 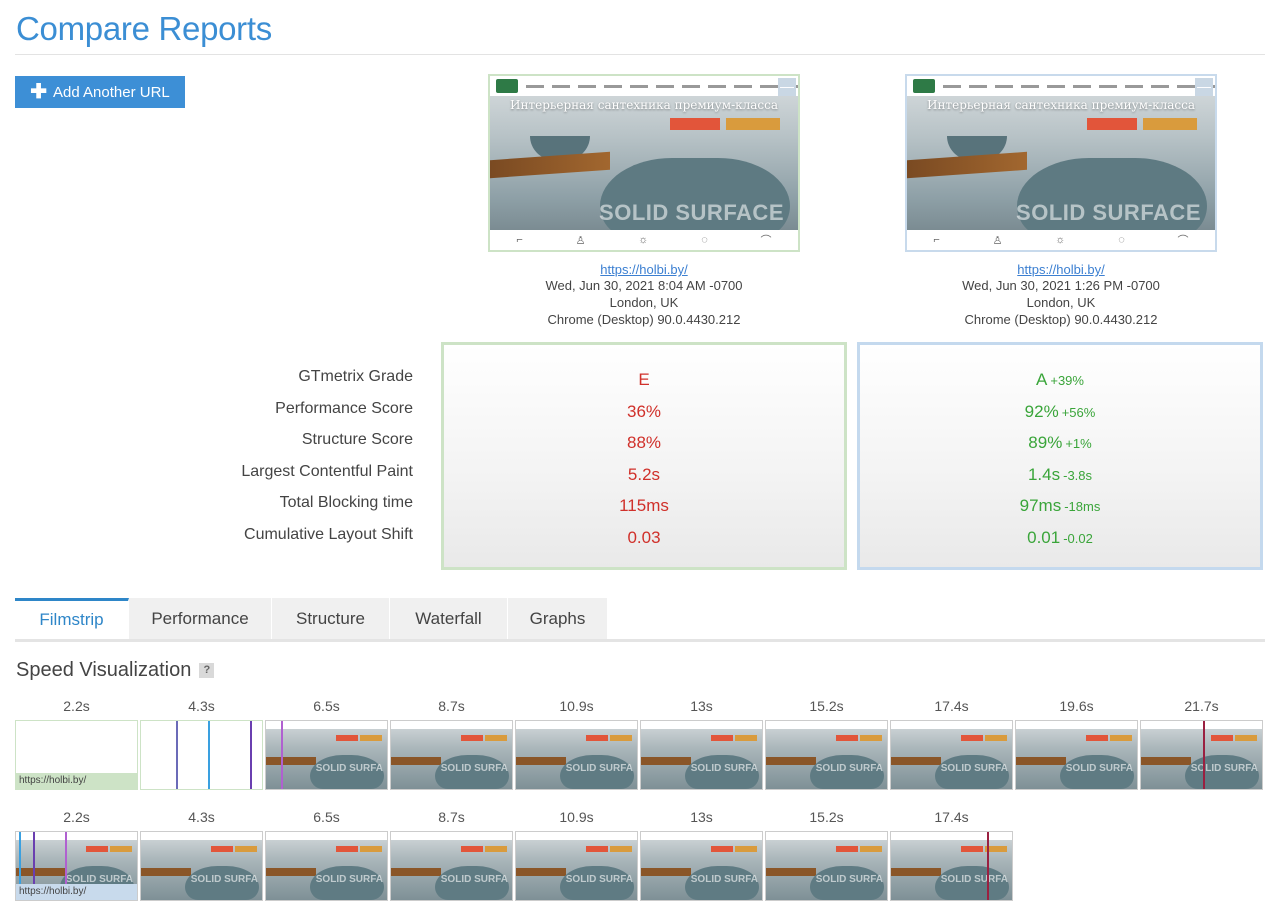 I want to click on add-another-url-label: Add Another URL, so click(x=111, y=92).